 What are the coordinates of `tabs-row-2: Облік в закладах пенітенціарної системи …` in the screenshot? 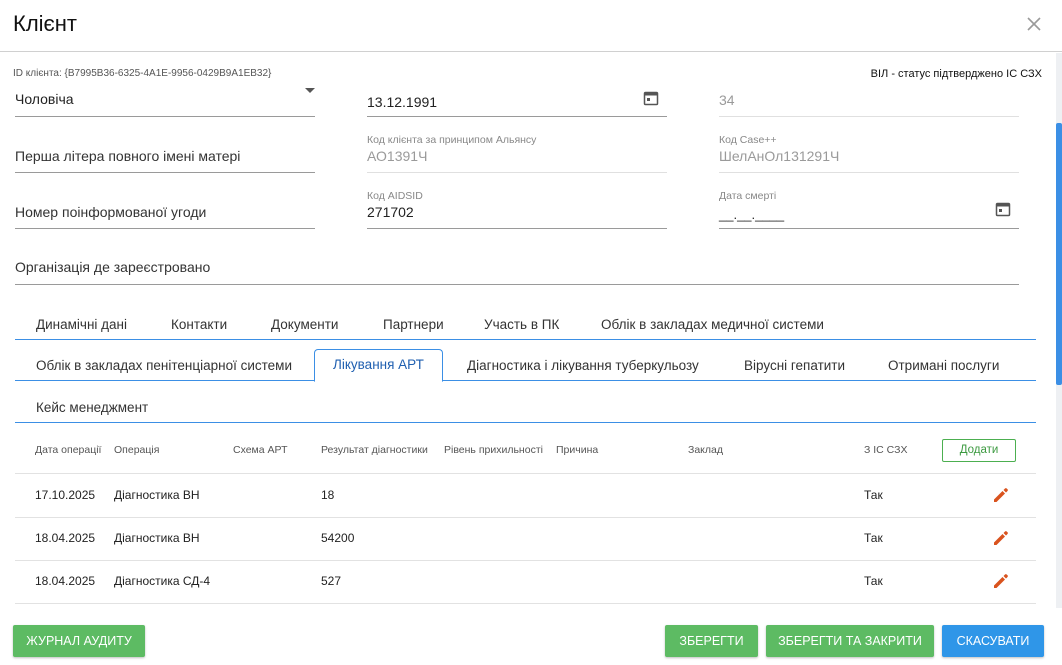 It's located at (525, 365).